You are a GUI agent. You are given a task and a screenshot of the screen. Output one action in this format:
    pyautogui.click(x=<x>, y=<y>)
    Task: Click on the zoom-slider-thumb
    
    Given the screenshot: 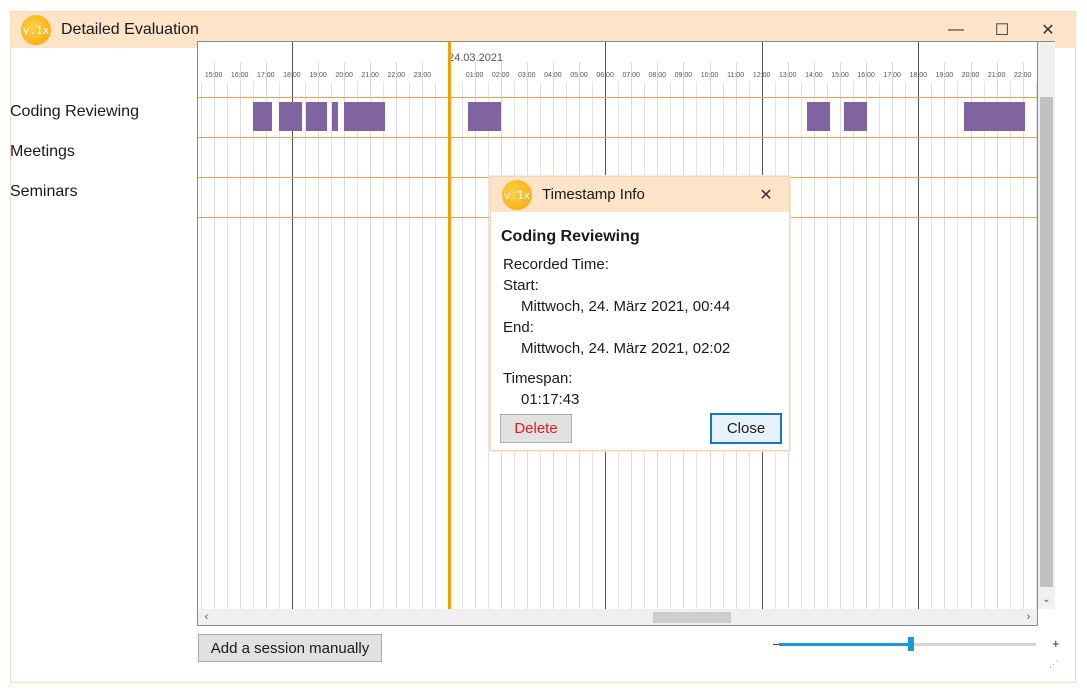 What is the action you would take?
    pyautogui.click(x=910, y=644)
    